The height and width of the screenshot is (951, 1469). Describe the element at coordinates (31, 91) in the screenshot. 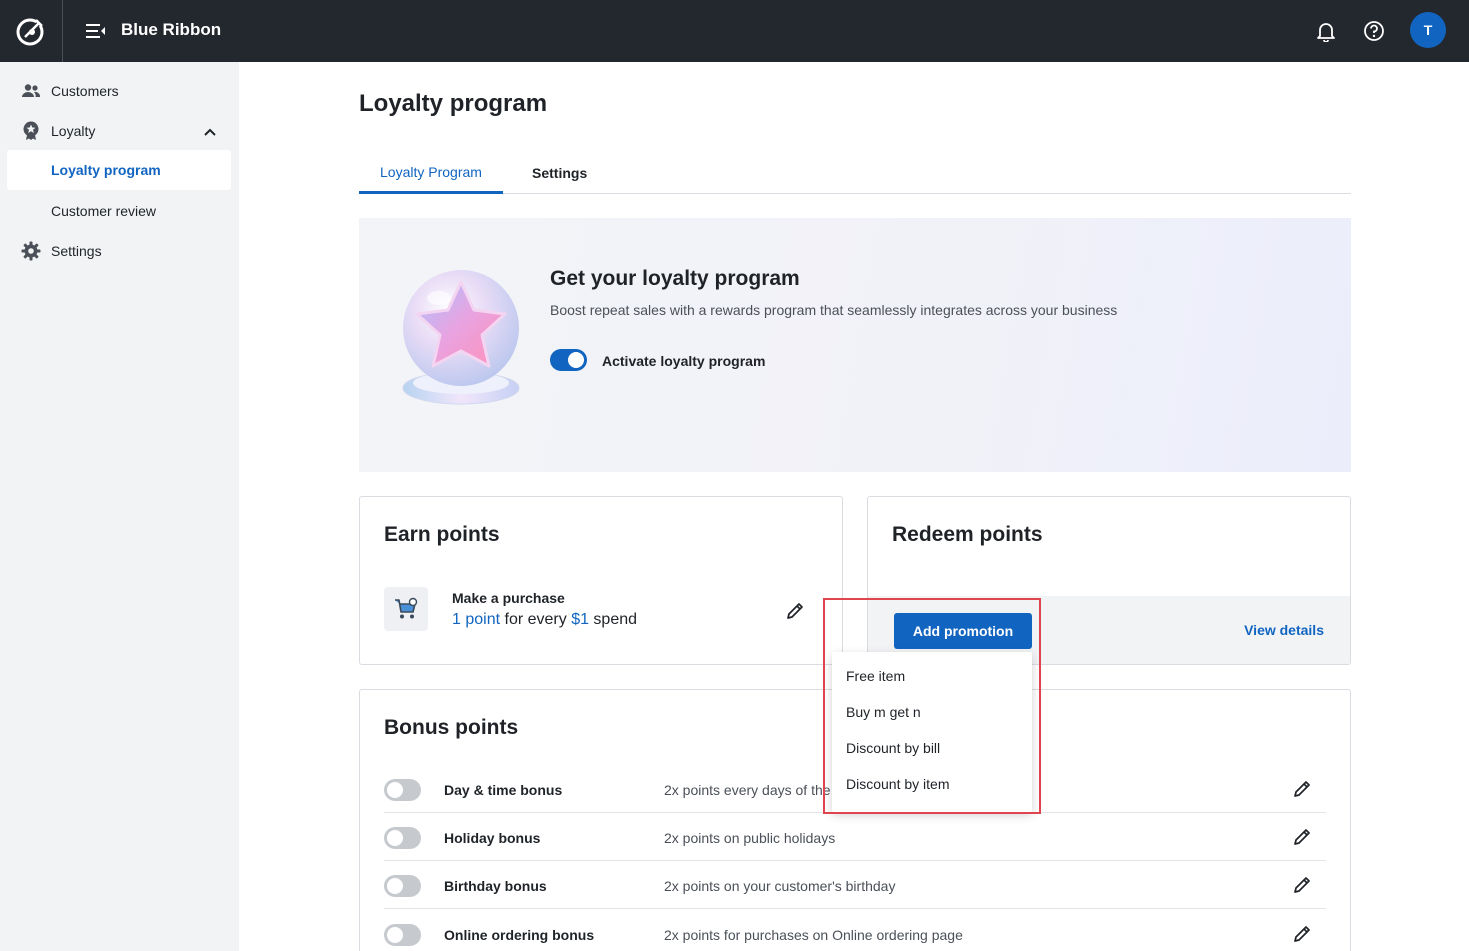

I see `customers-icon` at that location.